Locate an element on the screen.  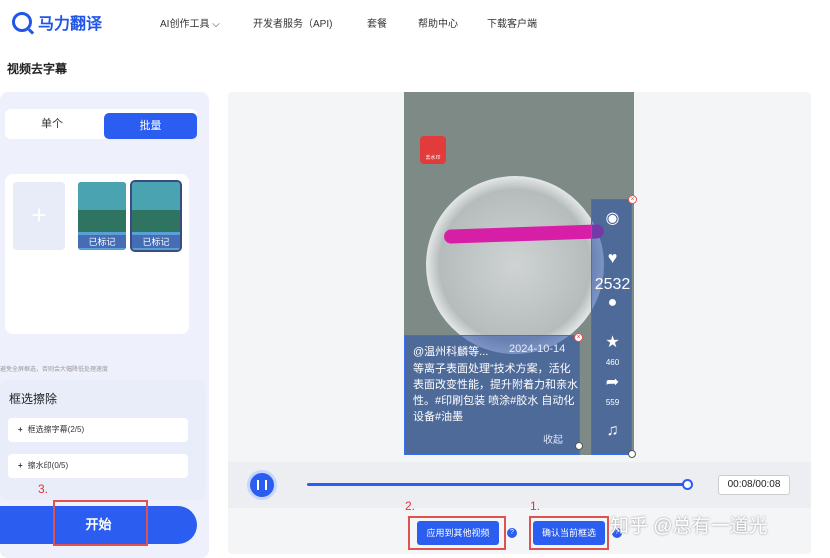
progress-track is located at coordinates (497, 484).